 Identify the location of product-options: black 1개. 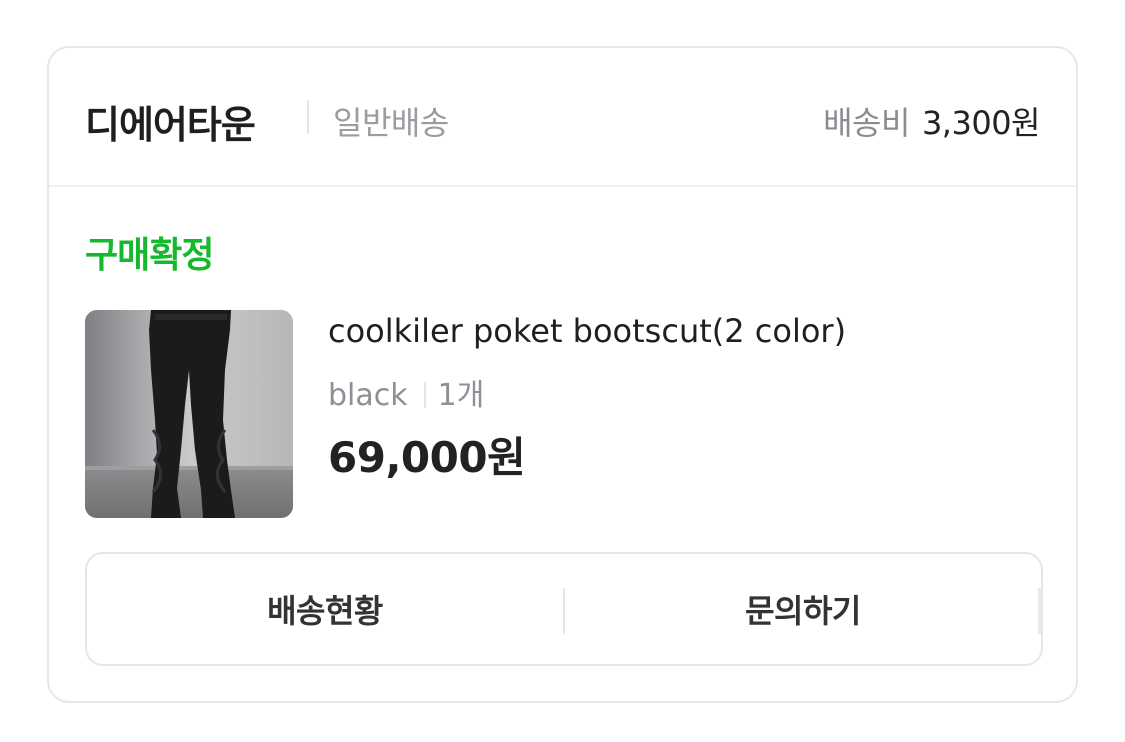
(406, 392).